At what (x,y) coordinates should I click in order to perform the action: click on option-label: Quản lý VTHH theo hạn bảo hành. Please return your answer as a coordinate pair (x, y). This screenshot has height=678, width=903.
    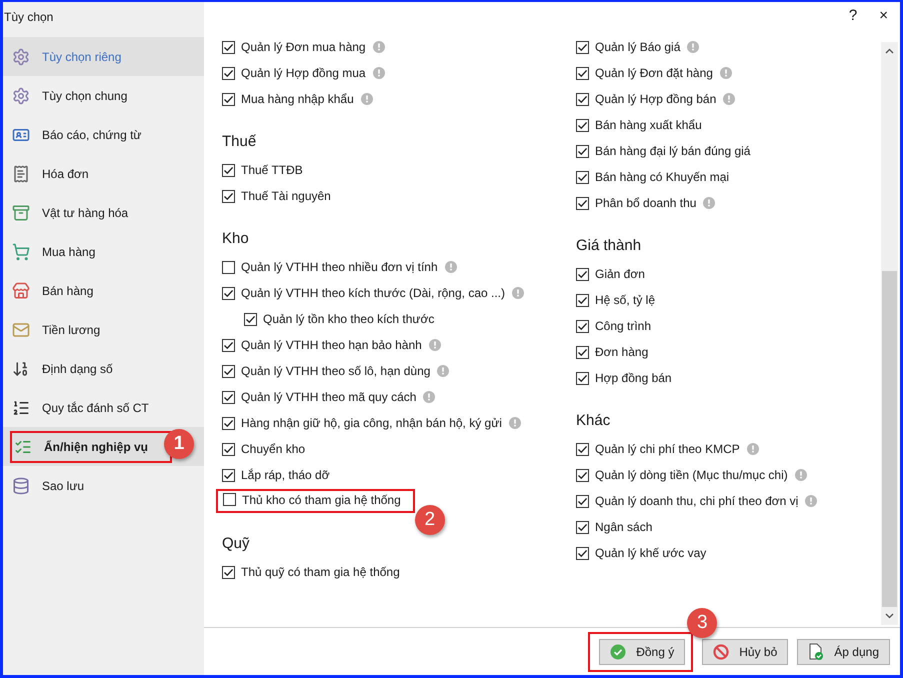
    Looking at the image, I should click on (331, 345).